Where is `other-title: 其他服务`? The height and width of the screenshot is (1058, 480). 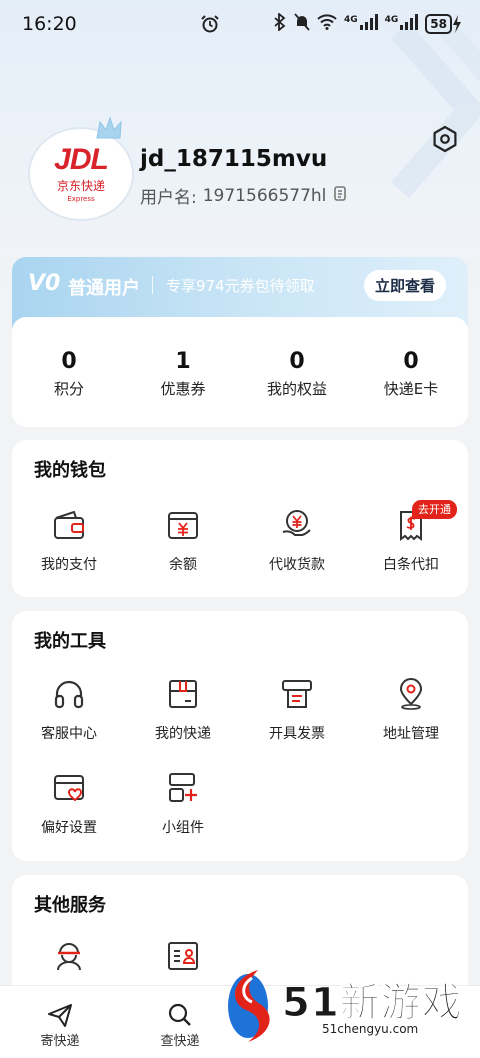
other-title: 其他服务 is located at coordinates (70, 905).